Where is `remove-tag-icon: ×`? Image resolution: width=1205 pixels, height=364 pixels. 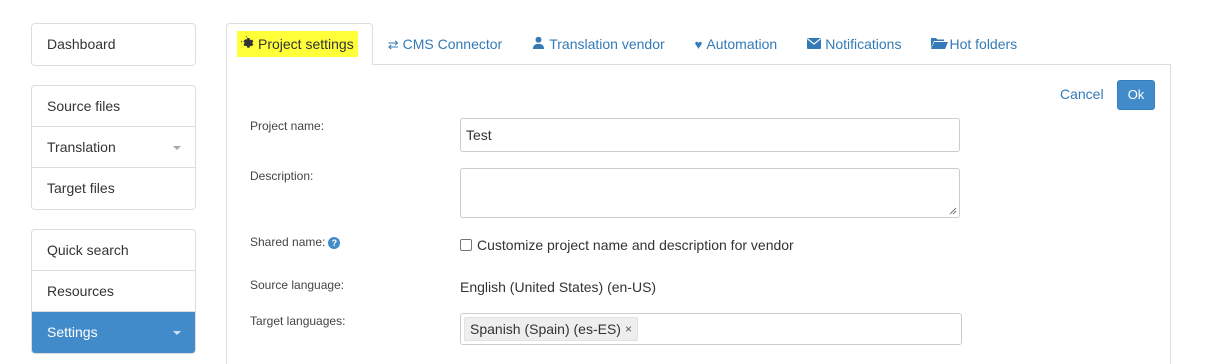 remove-tag-icon: × is located at coordinates (628, 329).